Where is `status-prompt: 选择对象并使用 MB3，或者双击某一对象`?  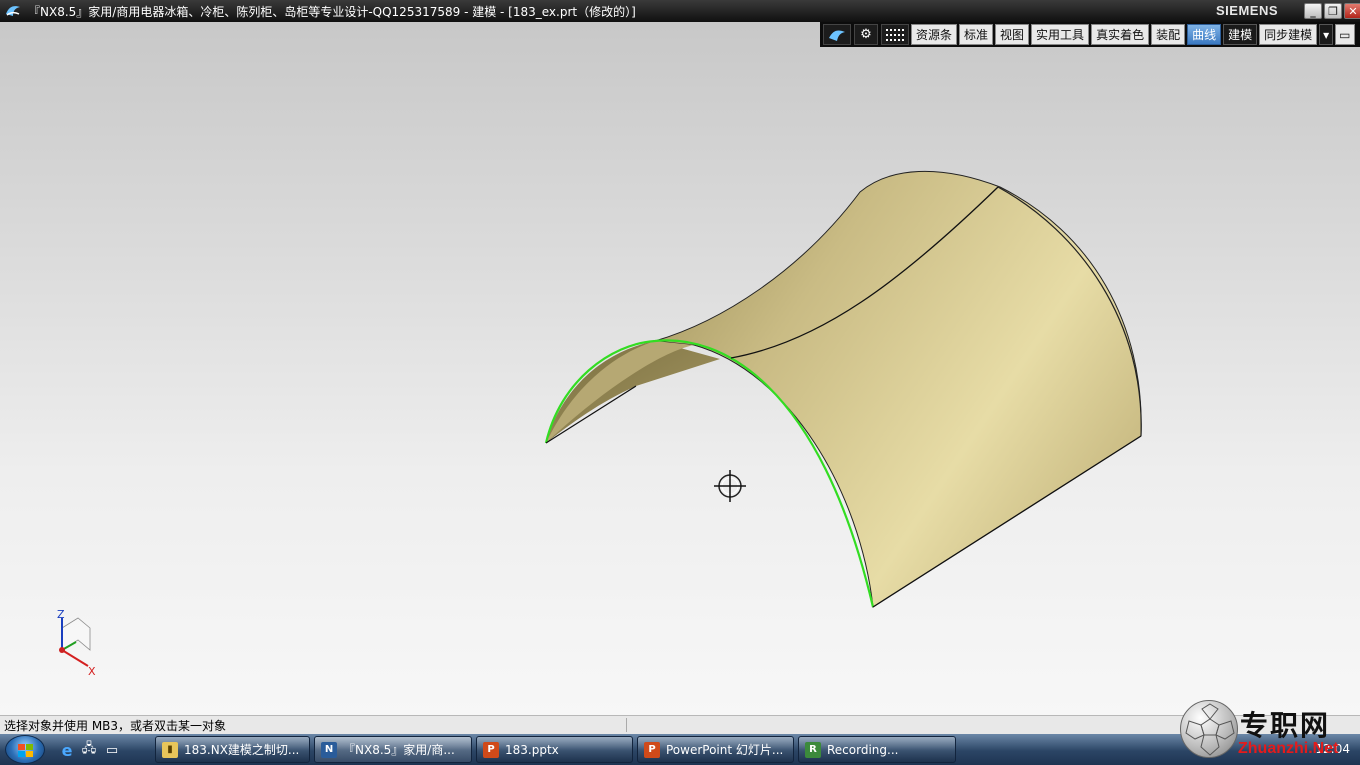 status-prompt: 选择对象并使用 MB3，或者双击某一对象 is located at coordinates (115, 726).